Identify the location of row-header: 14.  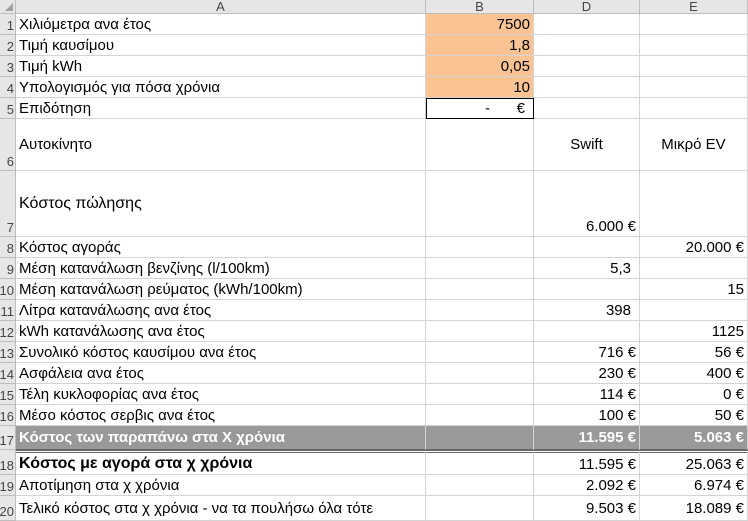
(8, 373).